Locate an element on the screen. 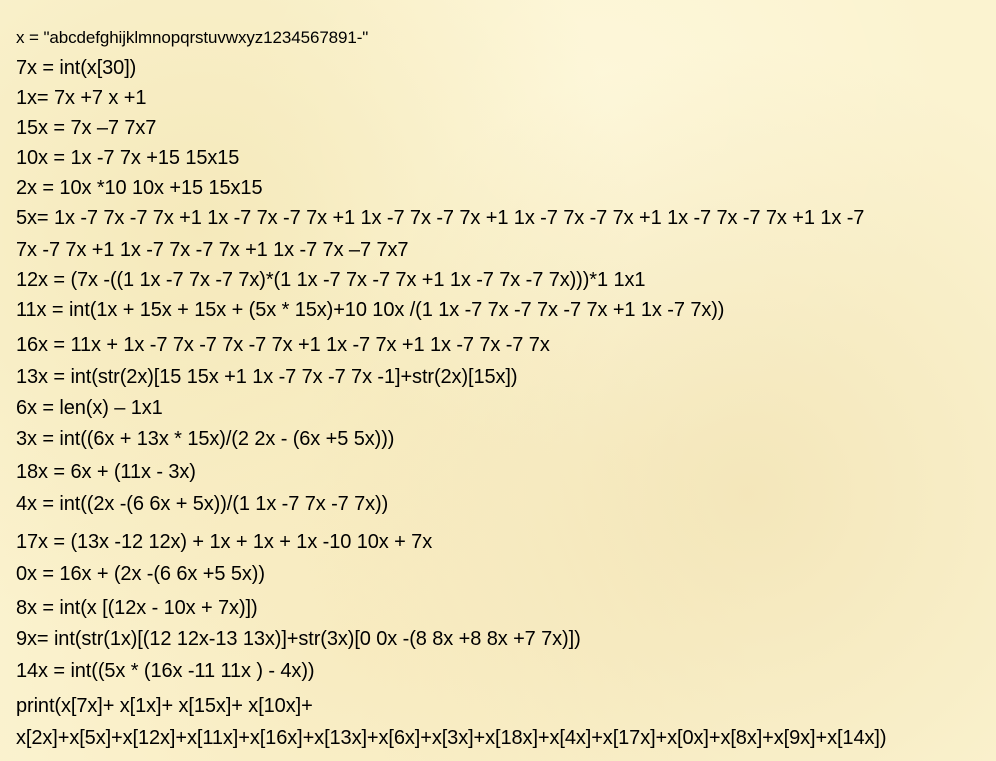 The width and height of the screenshot is (996, 761). code-line-18: 0x = 16x + (2x -(6 6x +5 5x)) is located at coordinates (140, 574).